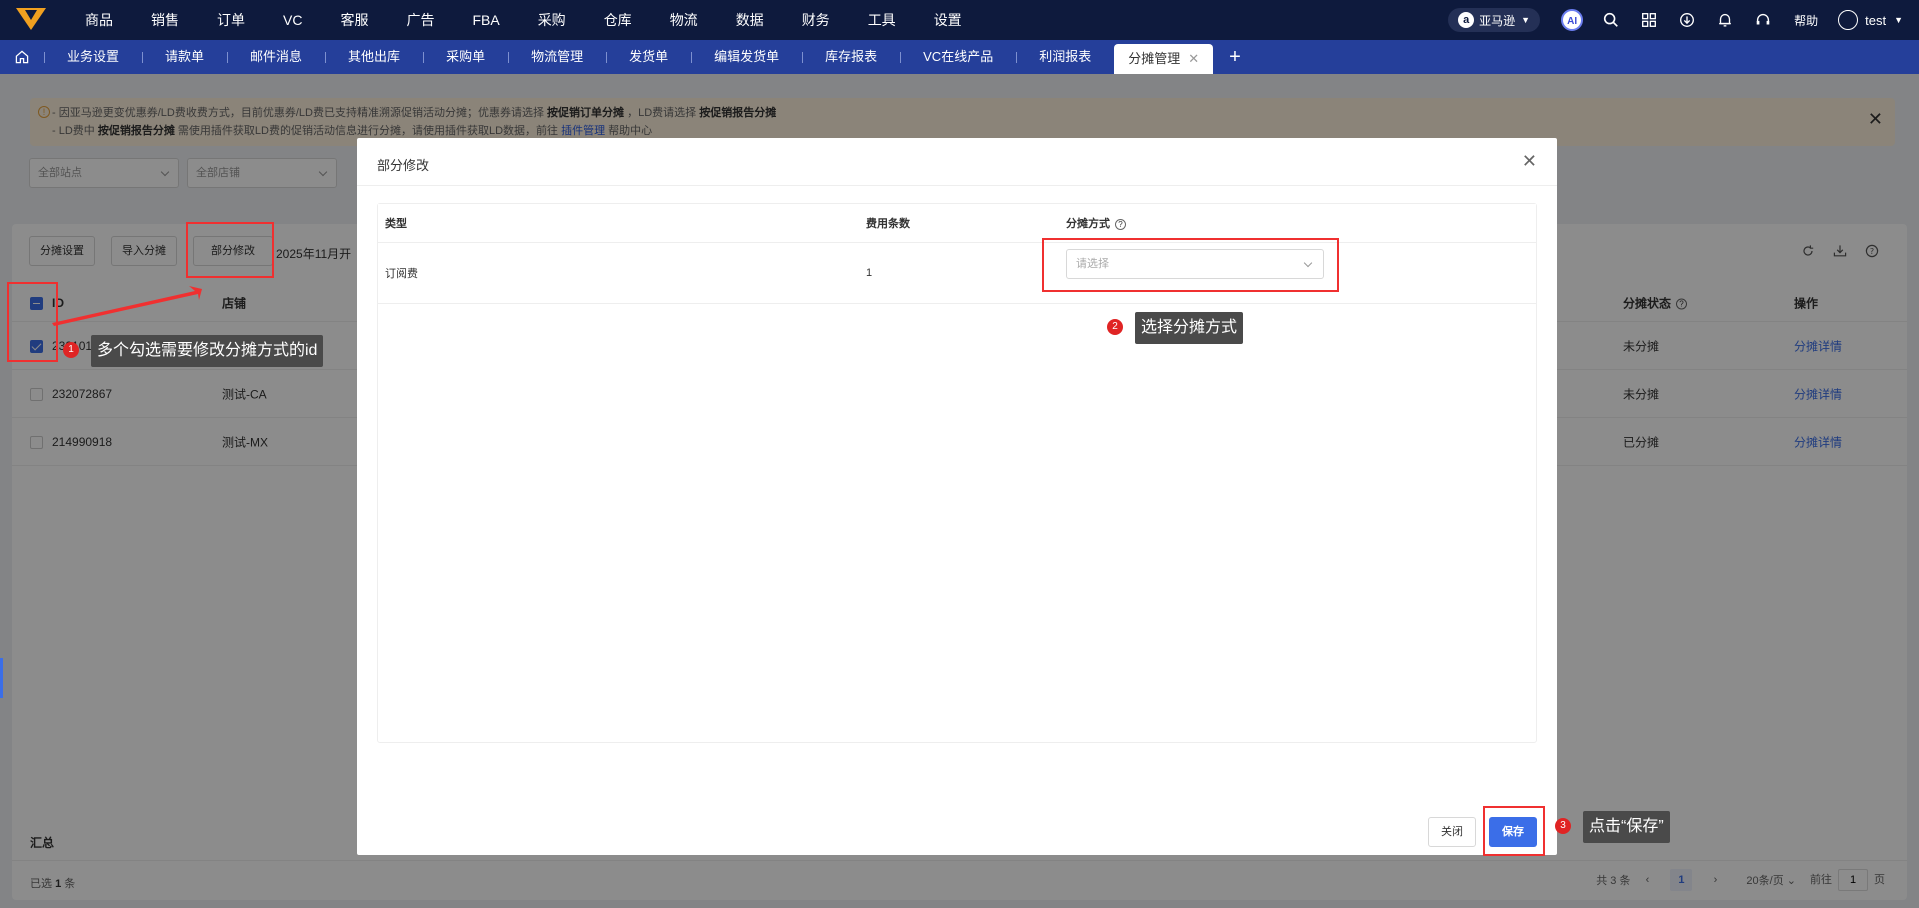 The width and height of the screenshot is (1919, 908). What do you see at coordinates (1611, 20) in the screenshot?
I see `search-icon` at bounding box center [1611, 20].